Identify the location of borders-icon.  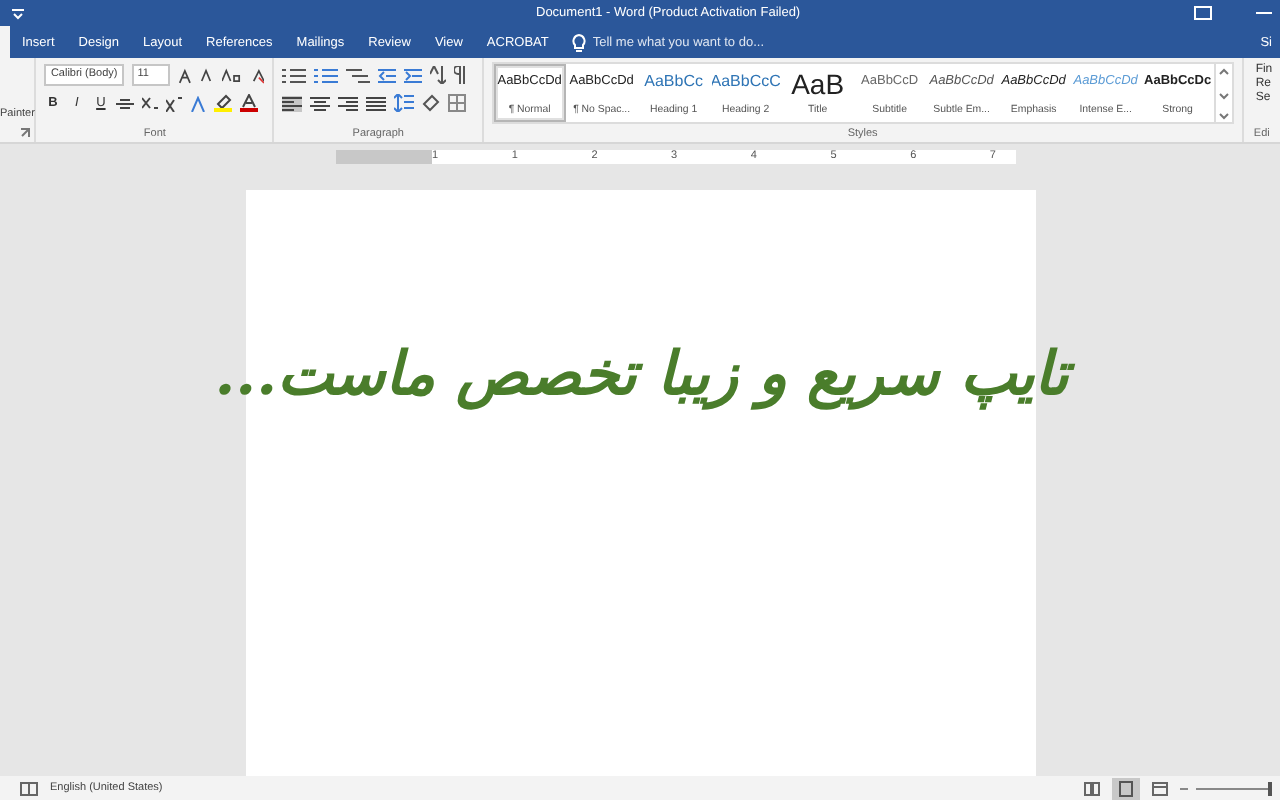
(457, 103).